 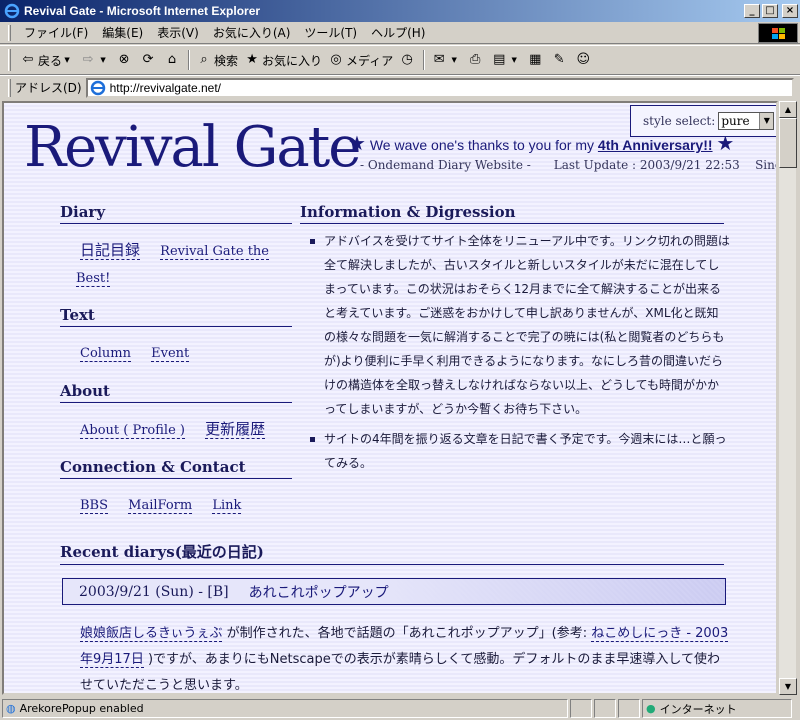 I want to click on edit-button: ▤ ▼, so click(x=506, y=60).